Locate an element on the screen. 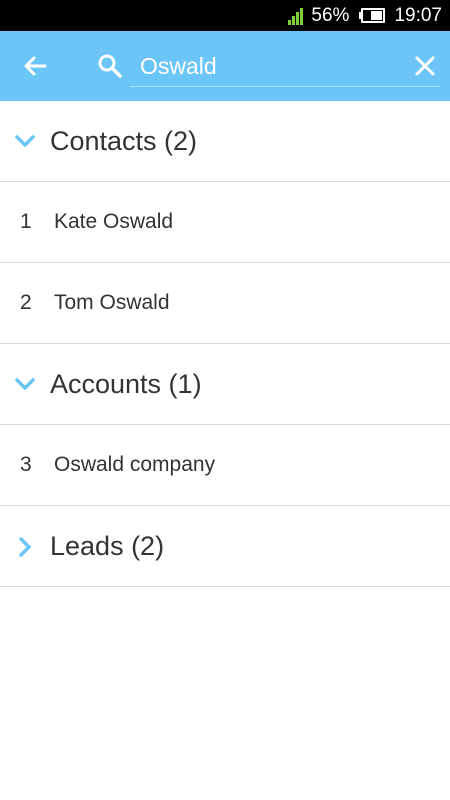 The height and width of the screenshot is (800, 450). signal-icon is located at coordinates (296, 16).